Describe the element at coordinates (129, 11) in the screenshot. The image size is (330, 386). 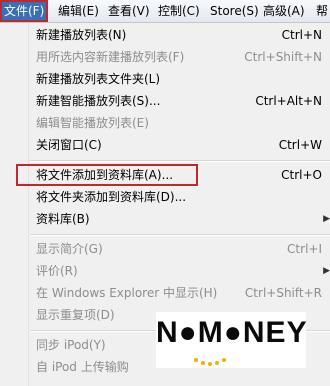
I see `menu-view: 查看(V)` at that location.